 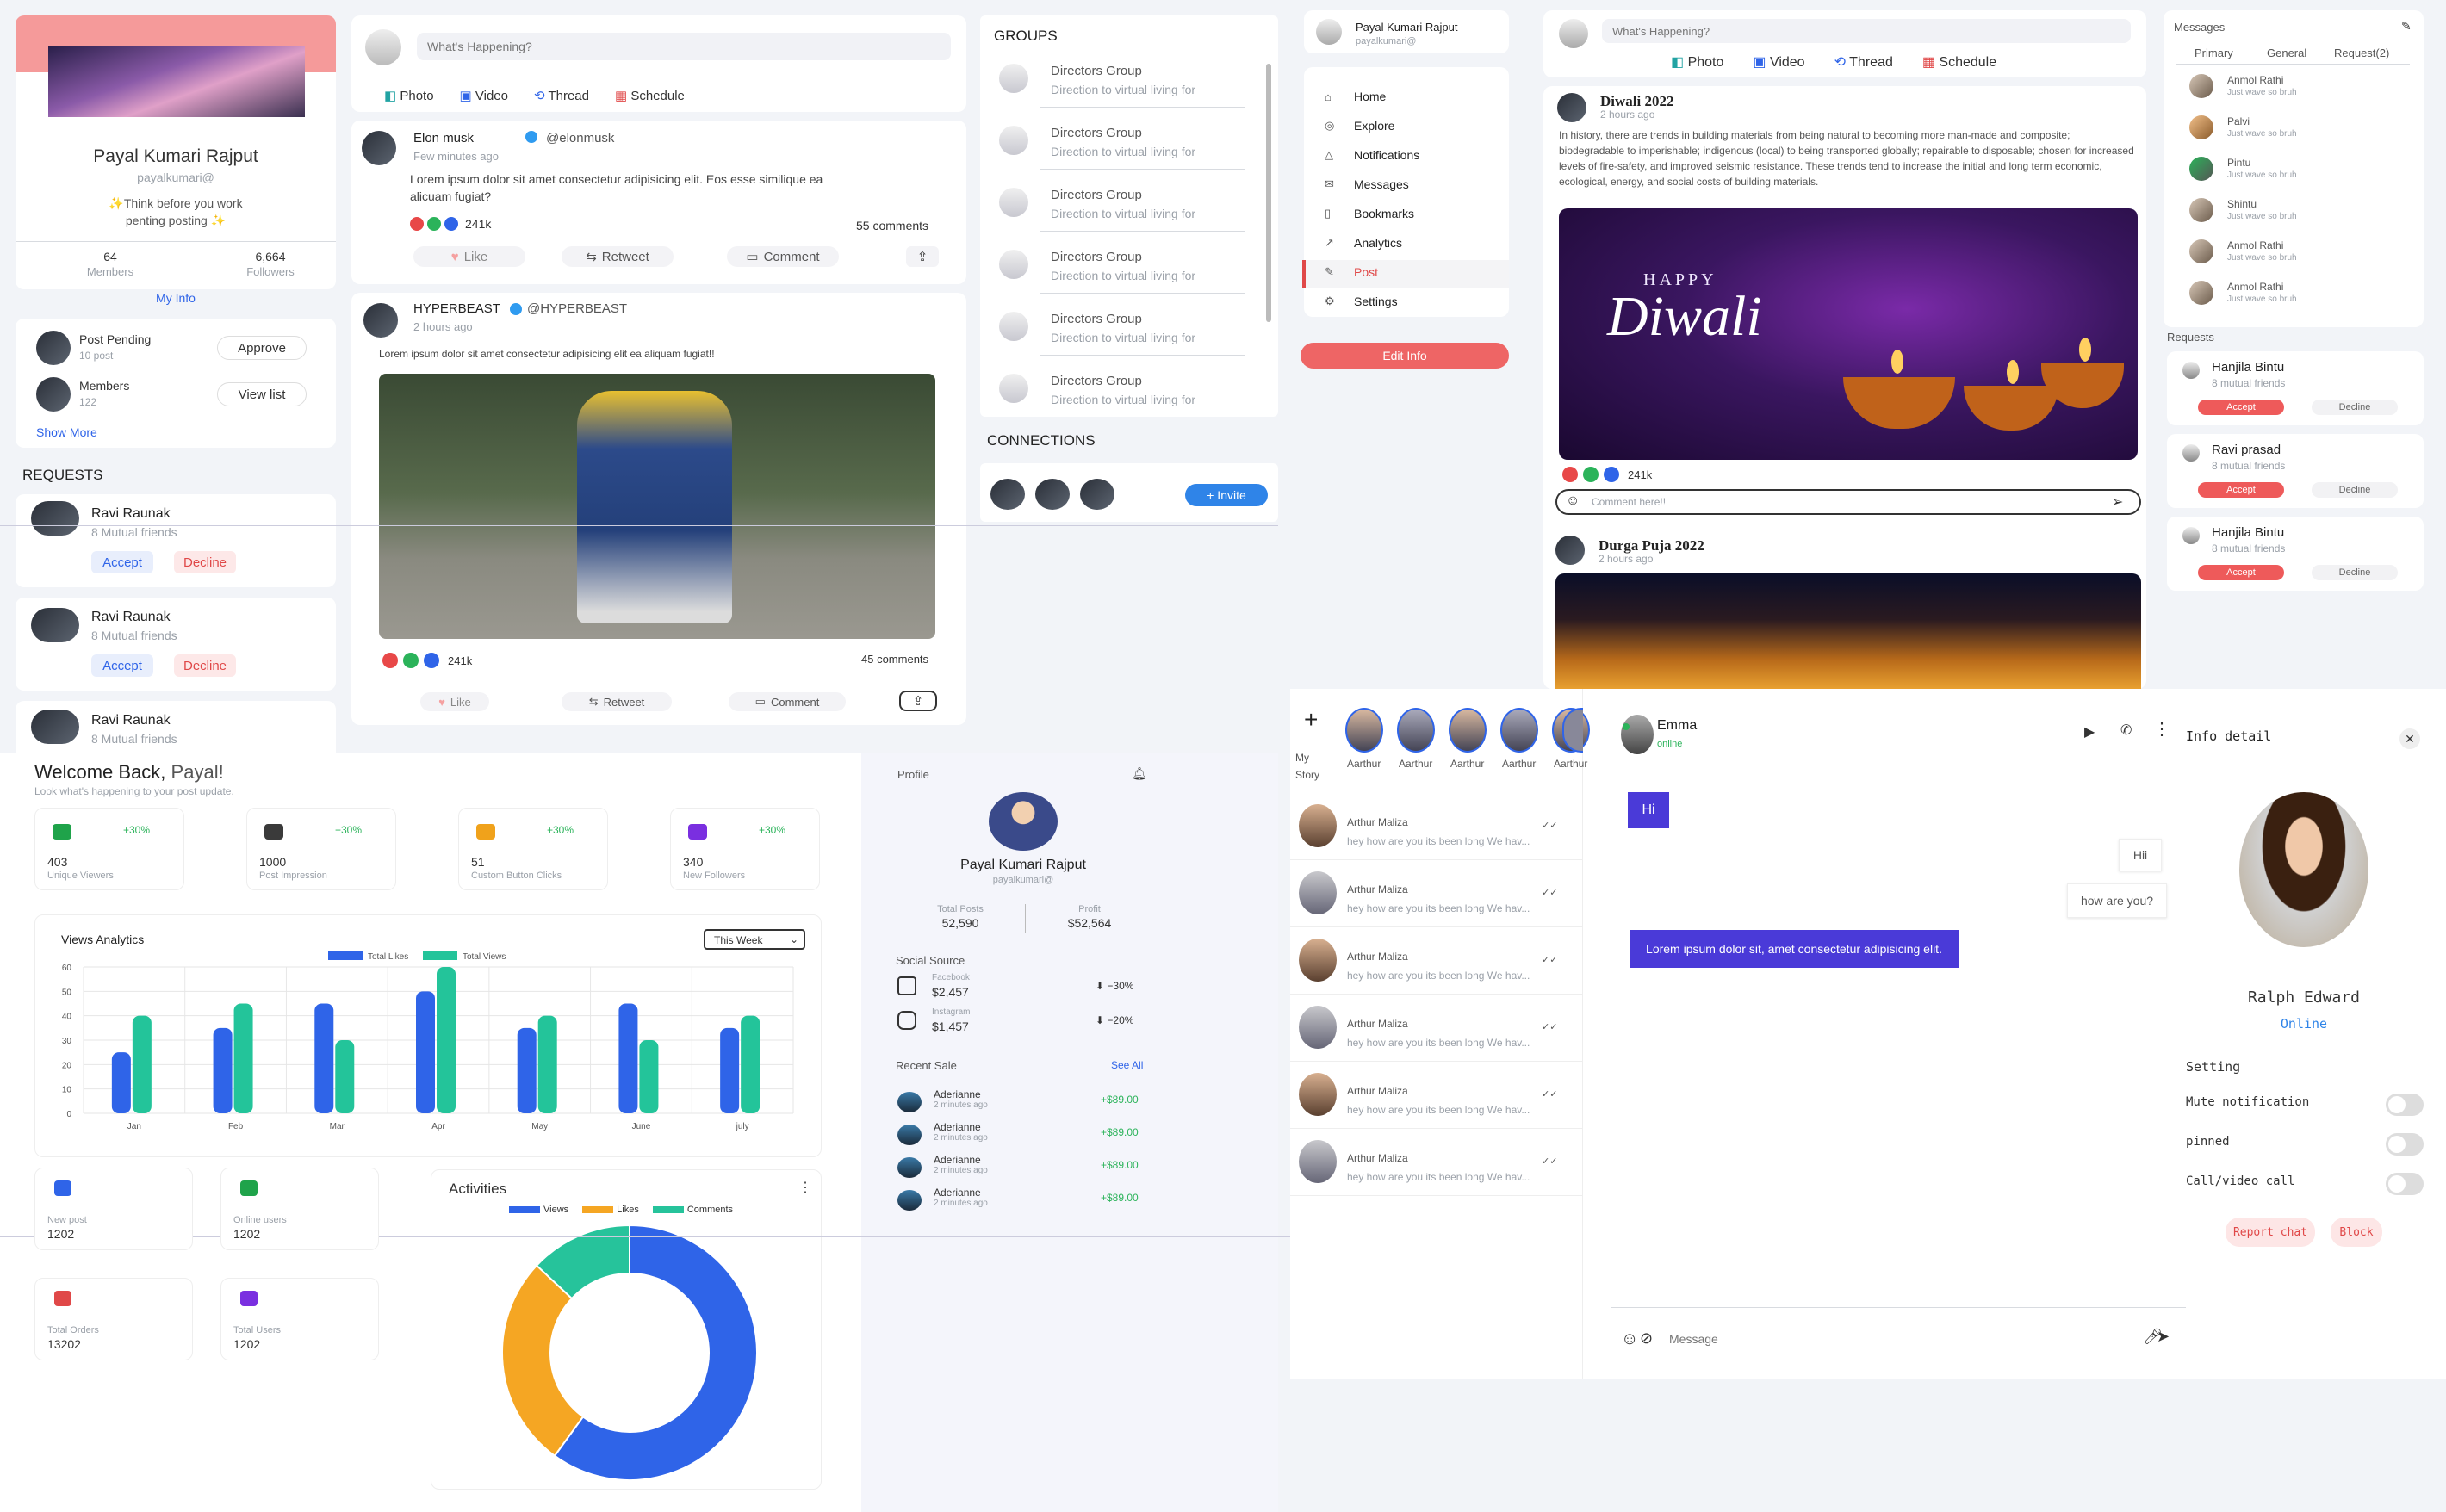 I want to click on edit-info-button: Edit Info, so click(x=1405, y=356).